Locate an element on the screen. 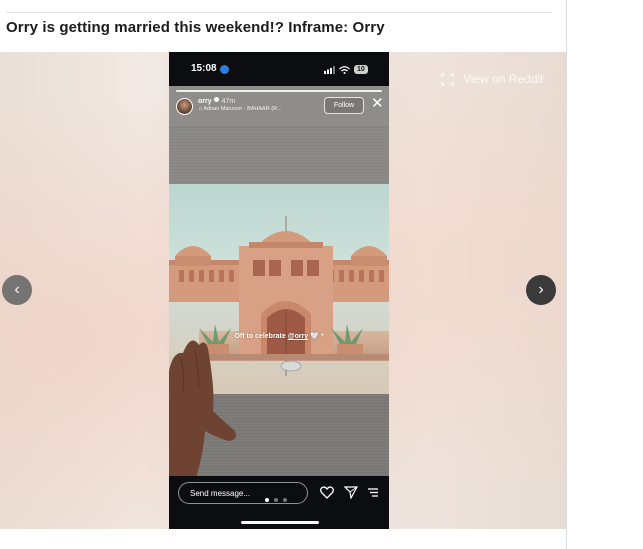 This screenshot has height=549, width=643. view-on-reddit-link: View on Reddit is located at coordinates (492, 79).